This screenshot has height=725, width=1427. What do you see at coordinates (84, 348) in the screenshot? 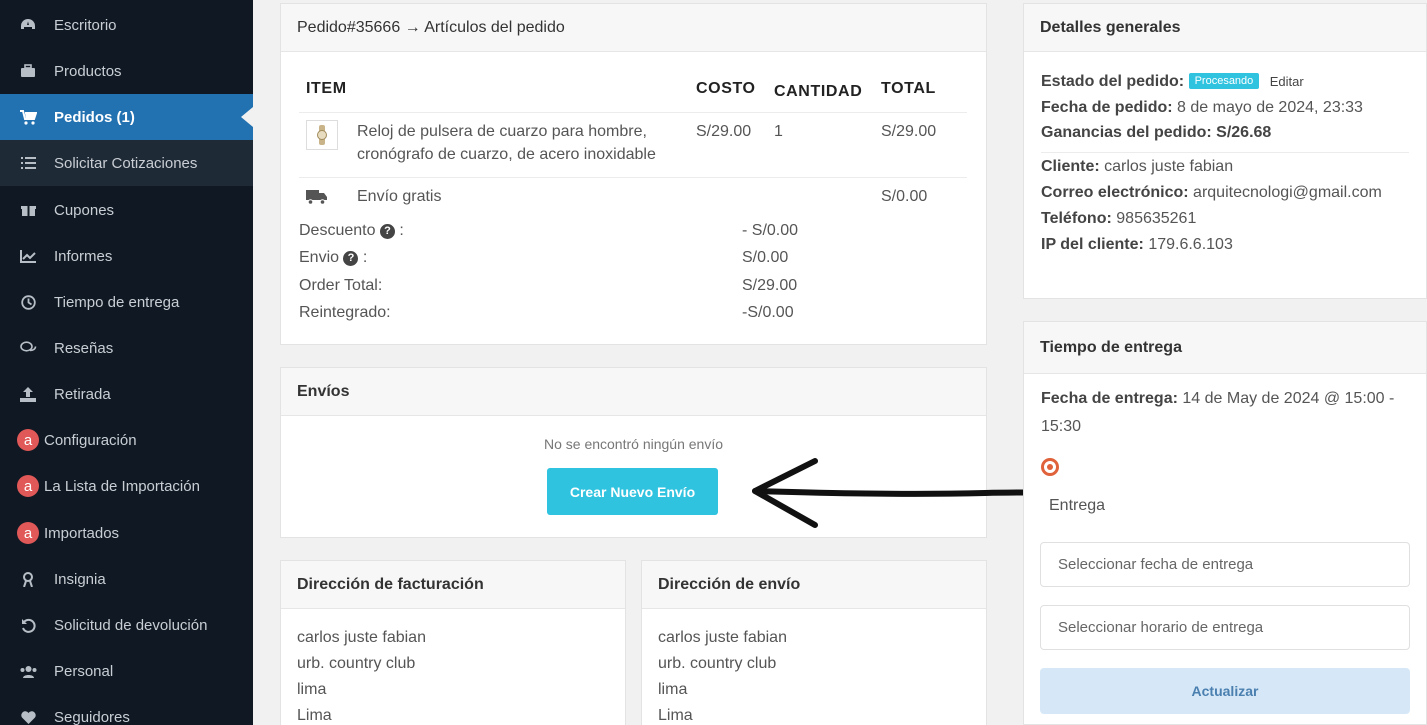
I see `sidebar-item-label: Reseñas` at bounding box center [84, 348].